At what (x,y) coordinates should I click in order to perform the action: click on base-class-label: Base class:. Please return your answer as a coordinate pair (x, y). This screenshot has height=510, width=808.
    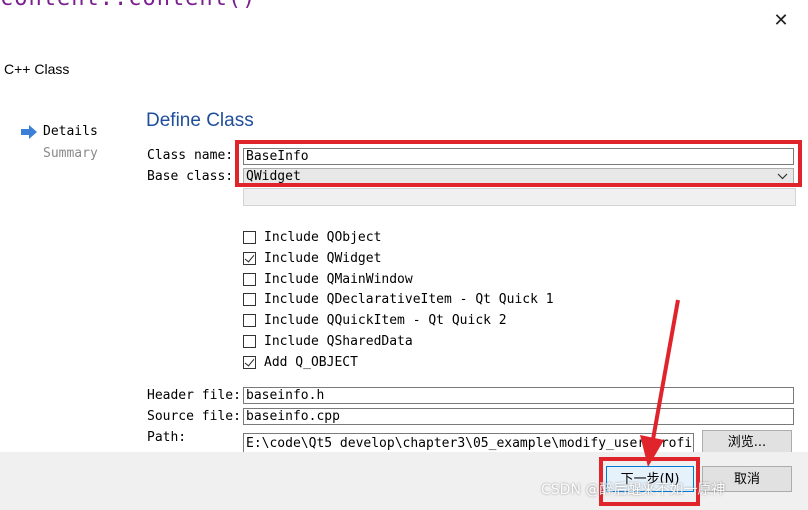
    Looking at the image, I should click on (190, 176).